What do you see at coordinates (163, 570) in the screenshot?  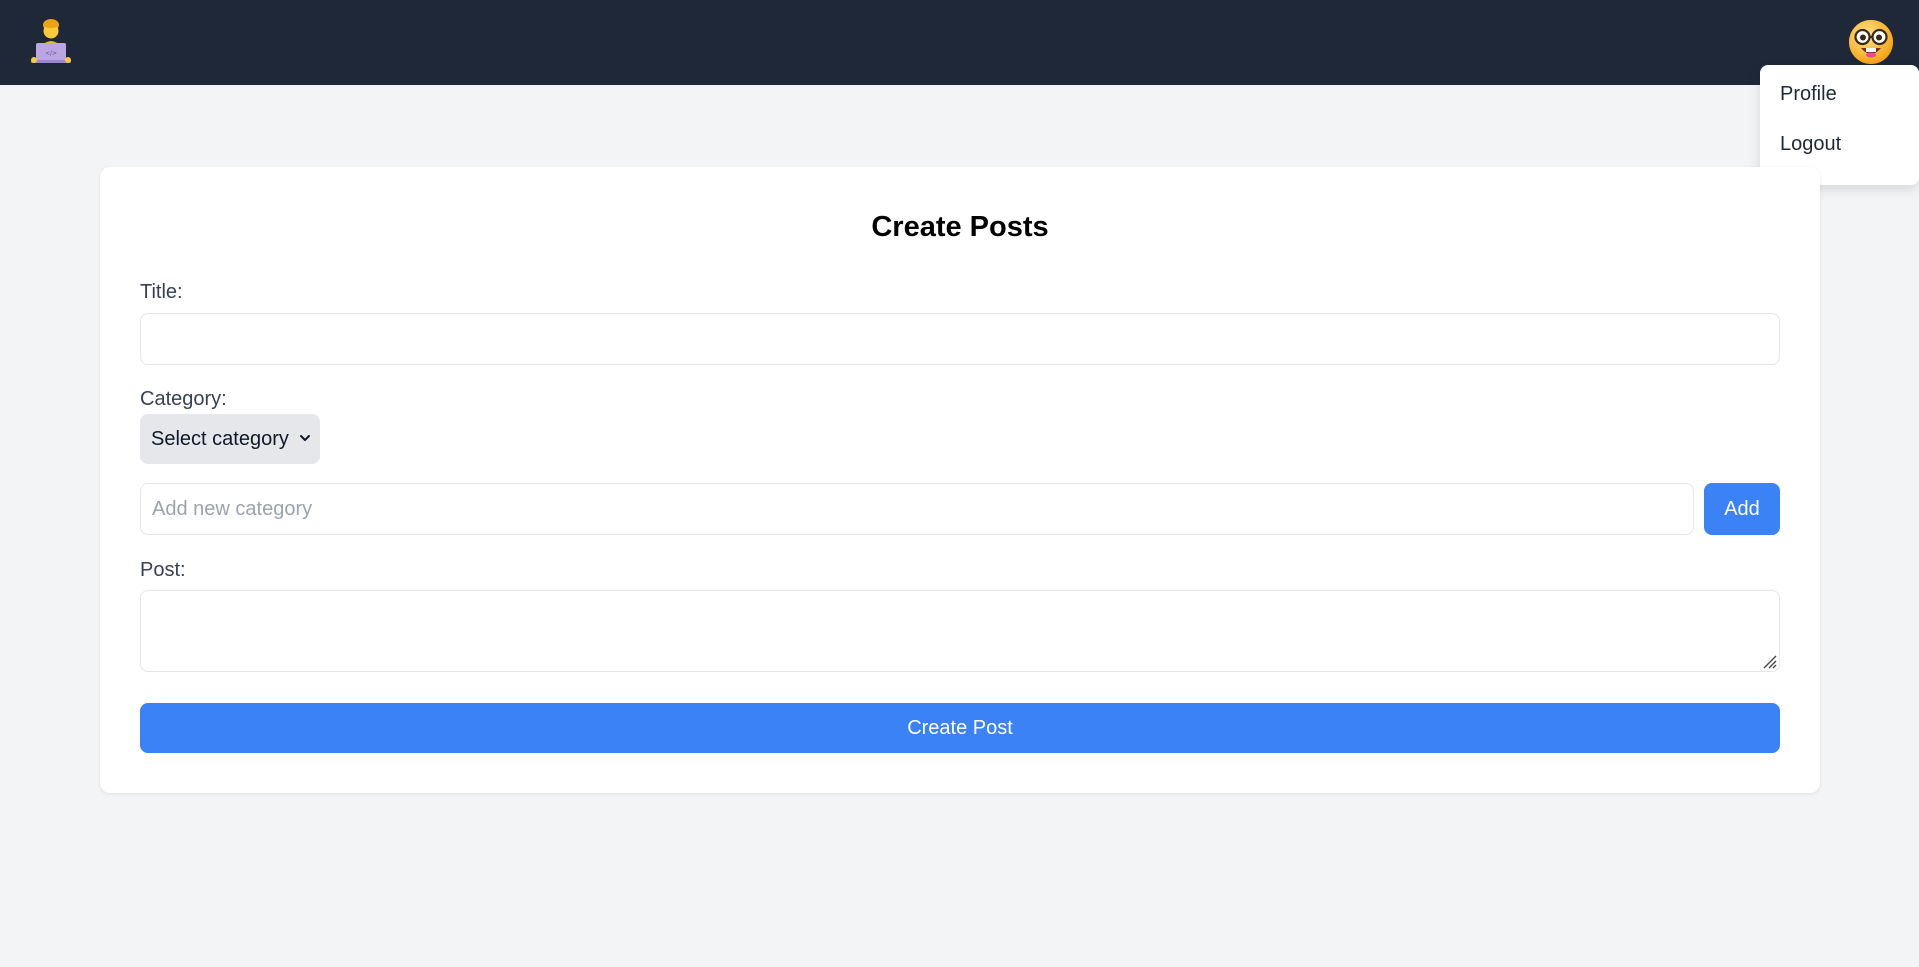 I see `post-label: Post:` at bounding box center [163, 570].